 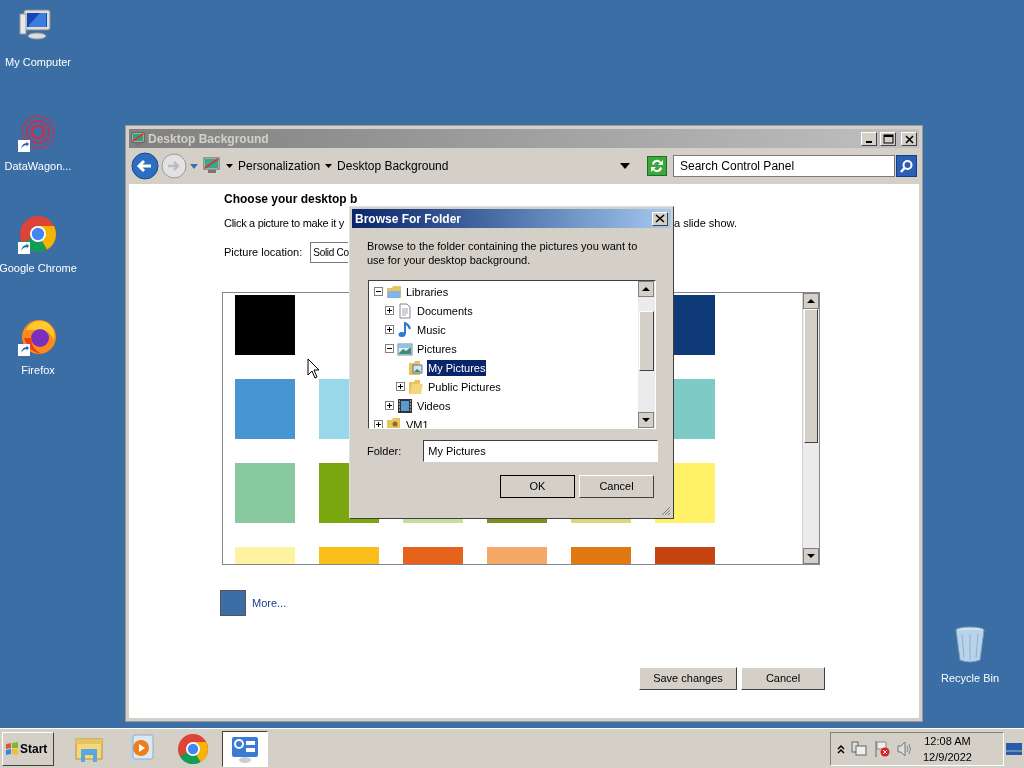 What do you see at coordinates (869, 138) in the screenshot?
I see `minimize-button` at bounding box center [869, 138].